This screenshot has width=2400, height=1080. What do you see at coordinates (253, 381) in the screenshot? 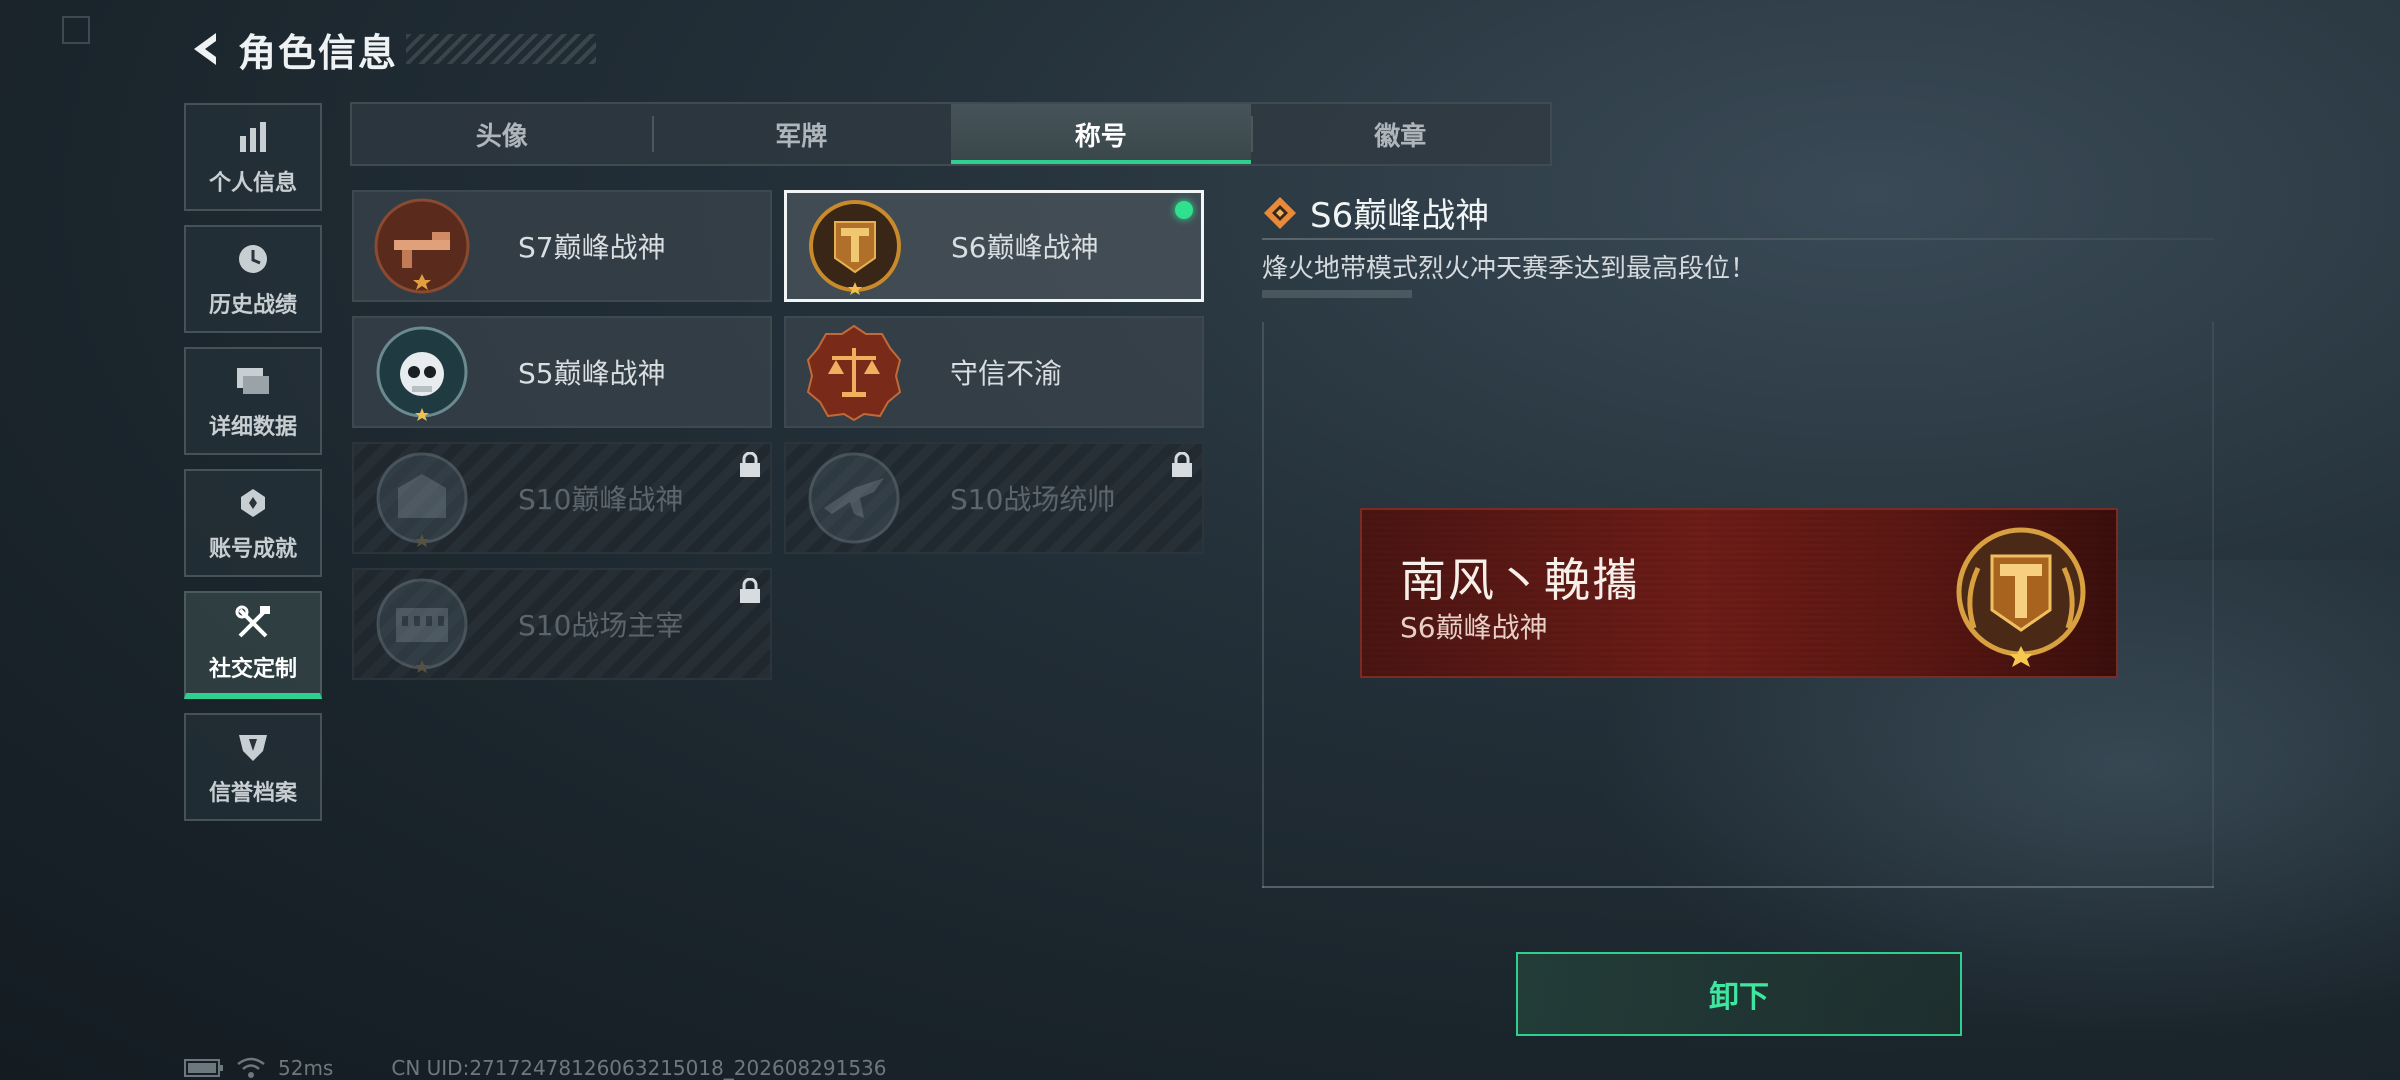
I see `folder-icon` at bounding box center [253, 381].